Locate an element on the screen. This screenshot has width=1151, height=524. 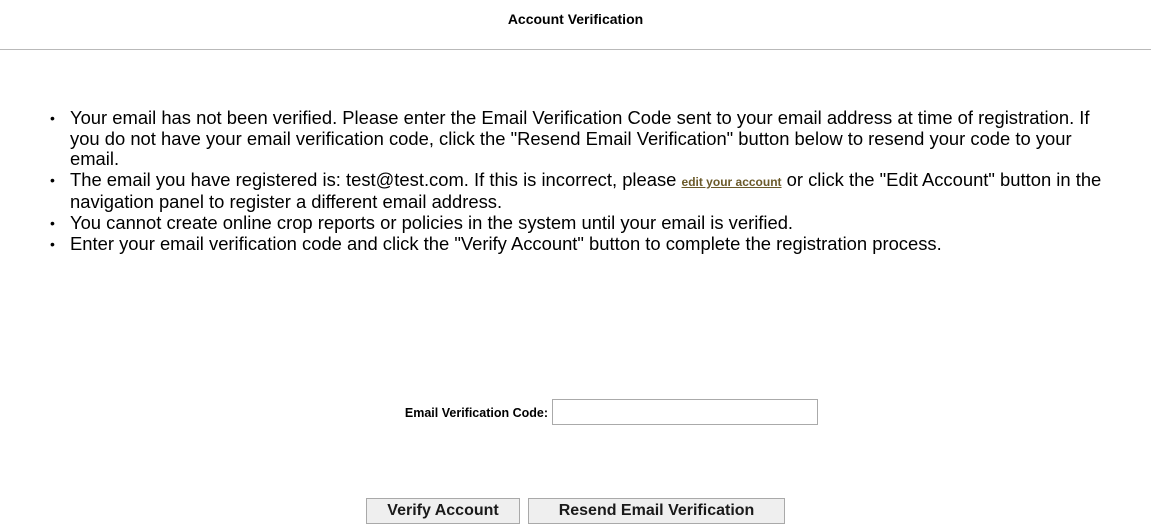
header-divider is located at coordinates (575, 49).